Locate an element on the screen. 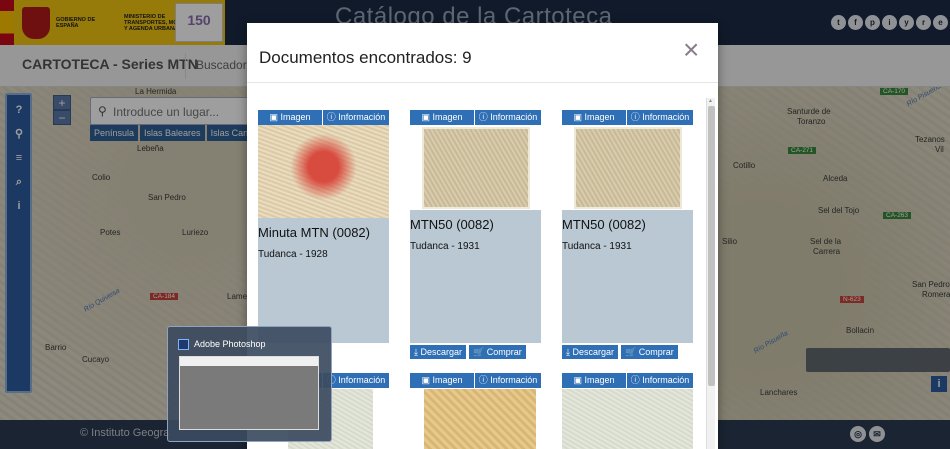 The height and width of the screenshot is (449, 950). modal-scrollbar: ▲ is located at coordinates (710, 273).